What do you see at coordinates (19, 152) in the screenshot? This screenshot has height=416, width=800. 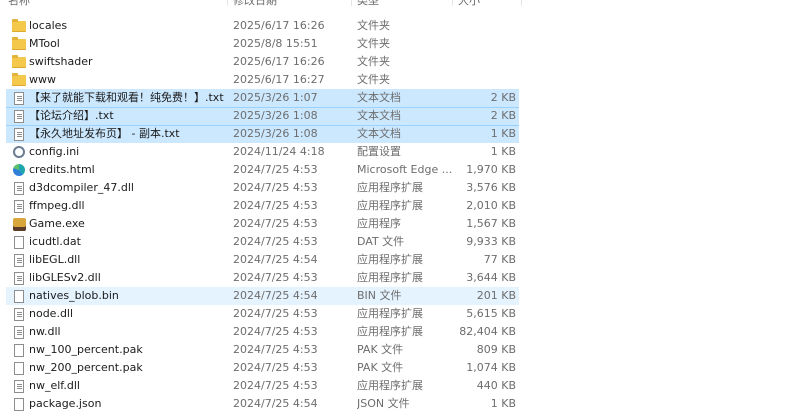 I see `settings-file-icon` at bounding box center [19, 152].